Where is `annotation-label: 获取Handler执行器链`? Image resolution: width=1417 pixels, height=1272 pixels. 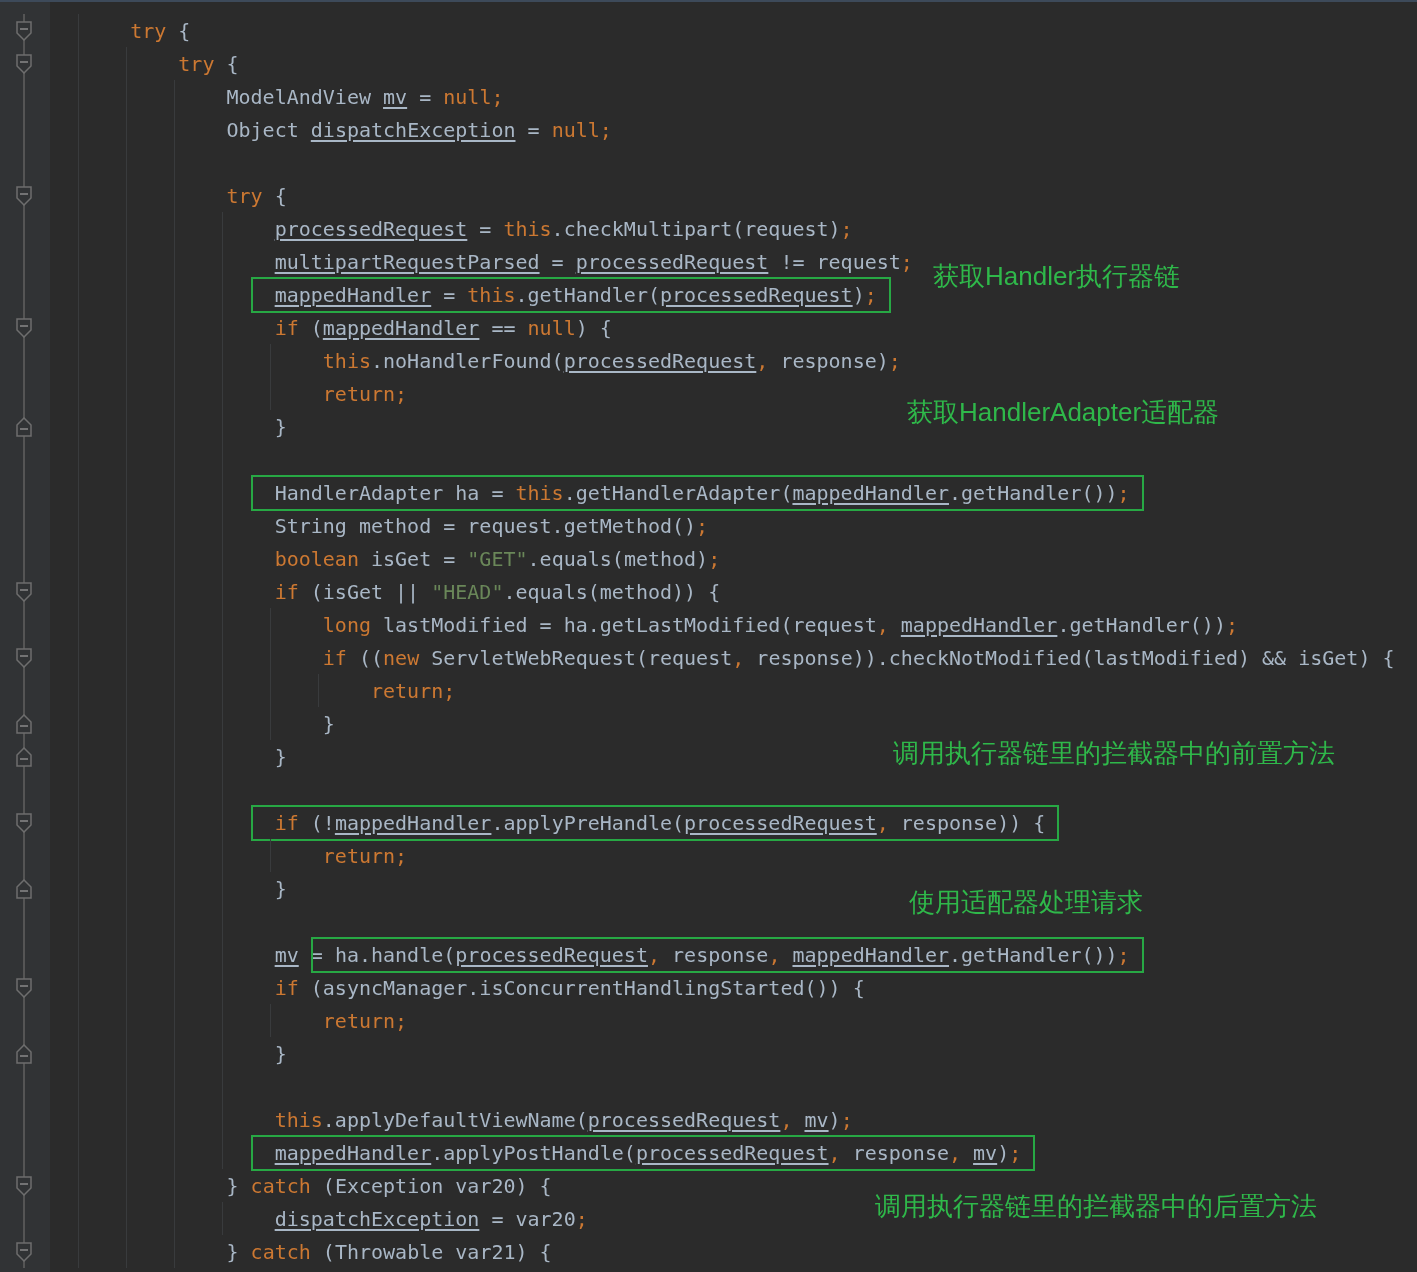
annotation-label: 获取Handler执行器链 is located at coordinates (1057, 276).